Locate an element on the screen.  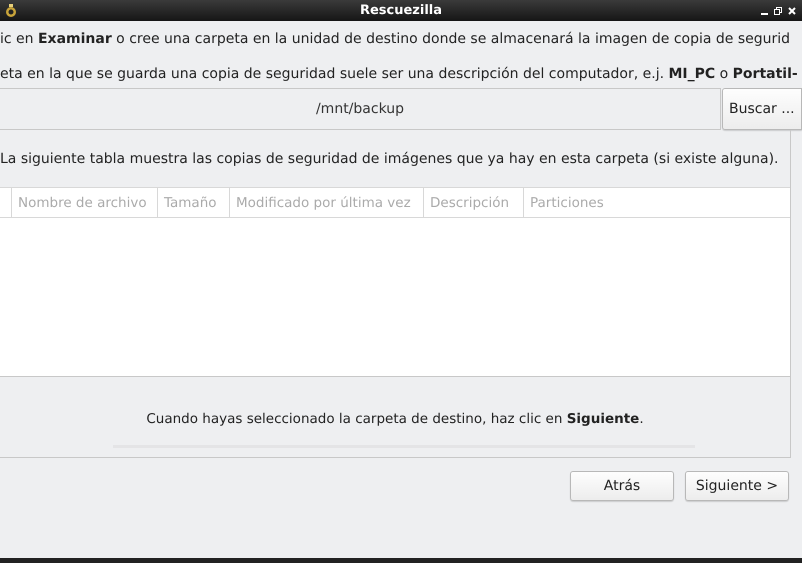
instruction-text: eta en la que se guarda una copia de seguridad suele ser una descripción del computador, e.j. MI_PC o Portatil- is located at coordinates (399, 74).